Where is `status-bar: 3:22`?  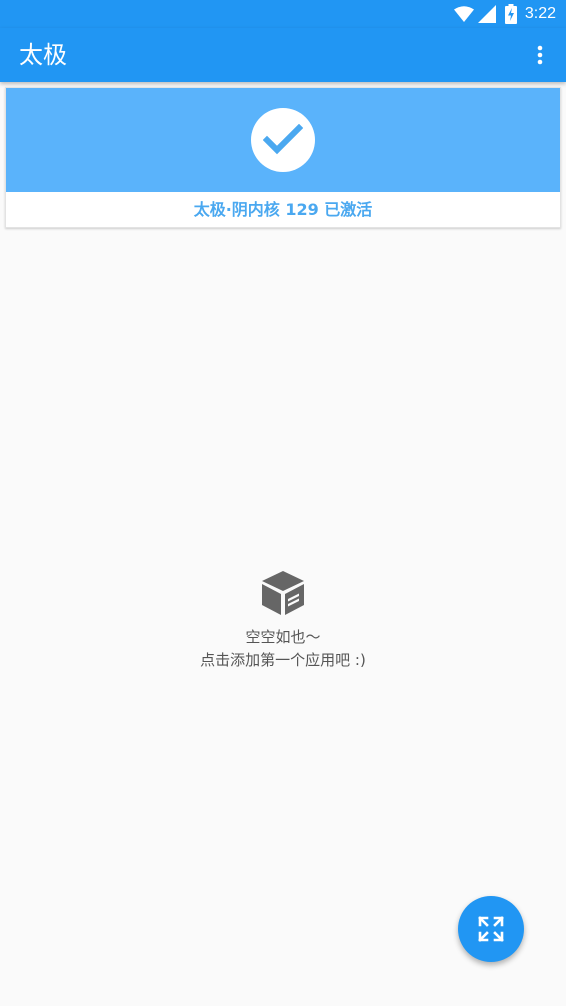
status-bar: 3:22 is located at coordinates (283, 14).